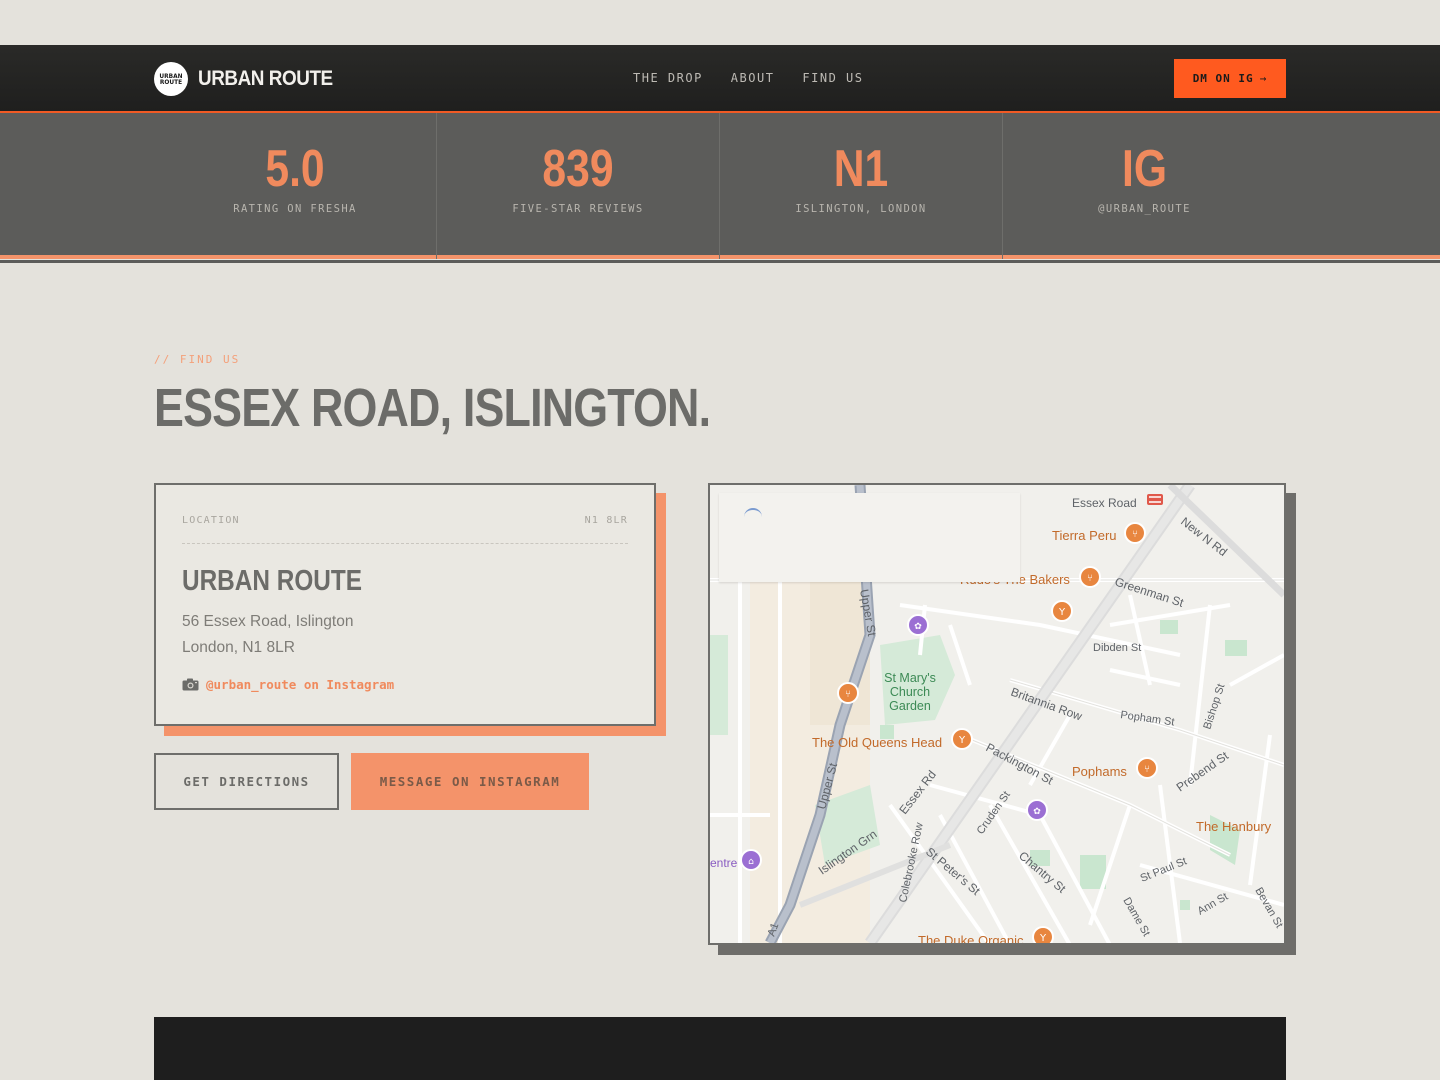 This screenshot has width=1440, height=1080. Describe the element at coordinates (1104, 503) in the screenshot. I see `map-label-essex-road-station: Essex Road` at that location.